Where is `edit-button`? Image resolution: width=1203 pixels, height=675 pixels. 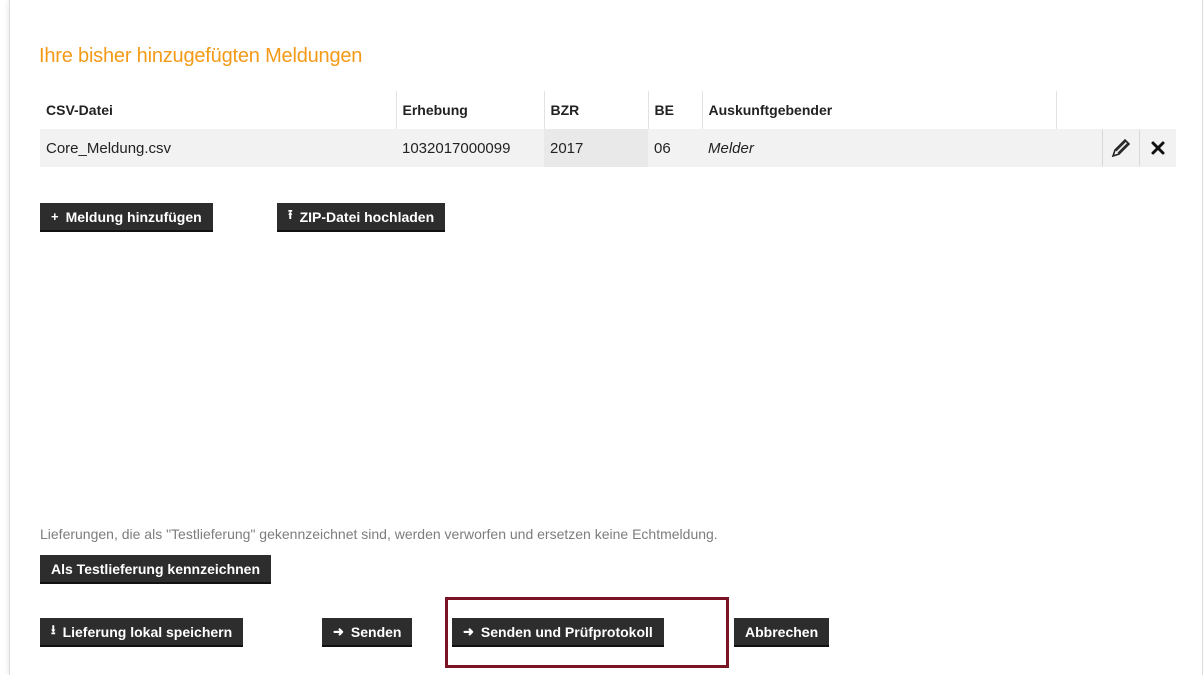
edit-button is located at coordinates (1121, 148).